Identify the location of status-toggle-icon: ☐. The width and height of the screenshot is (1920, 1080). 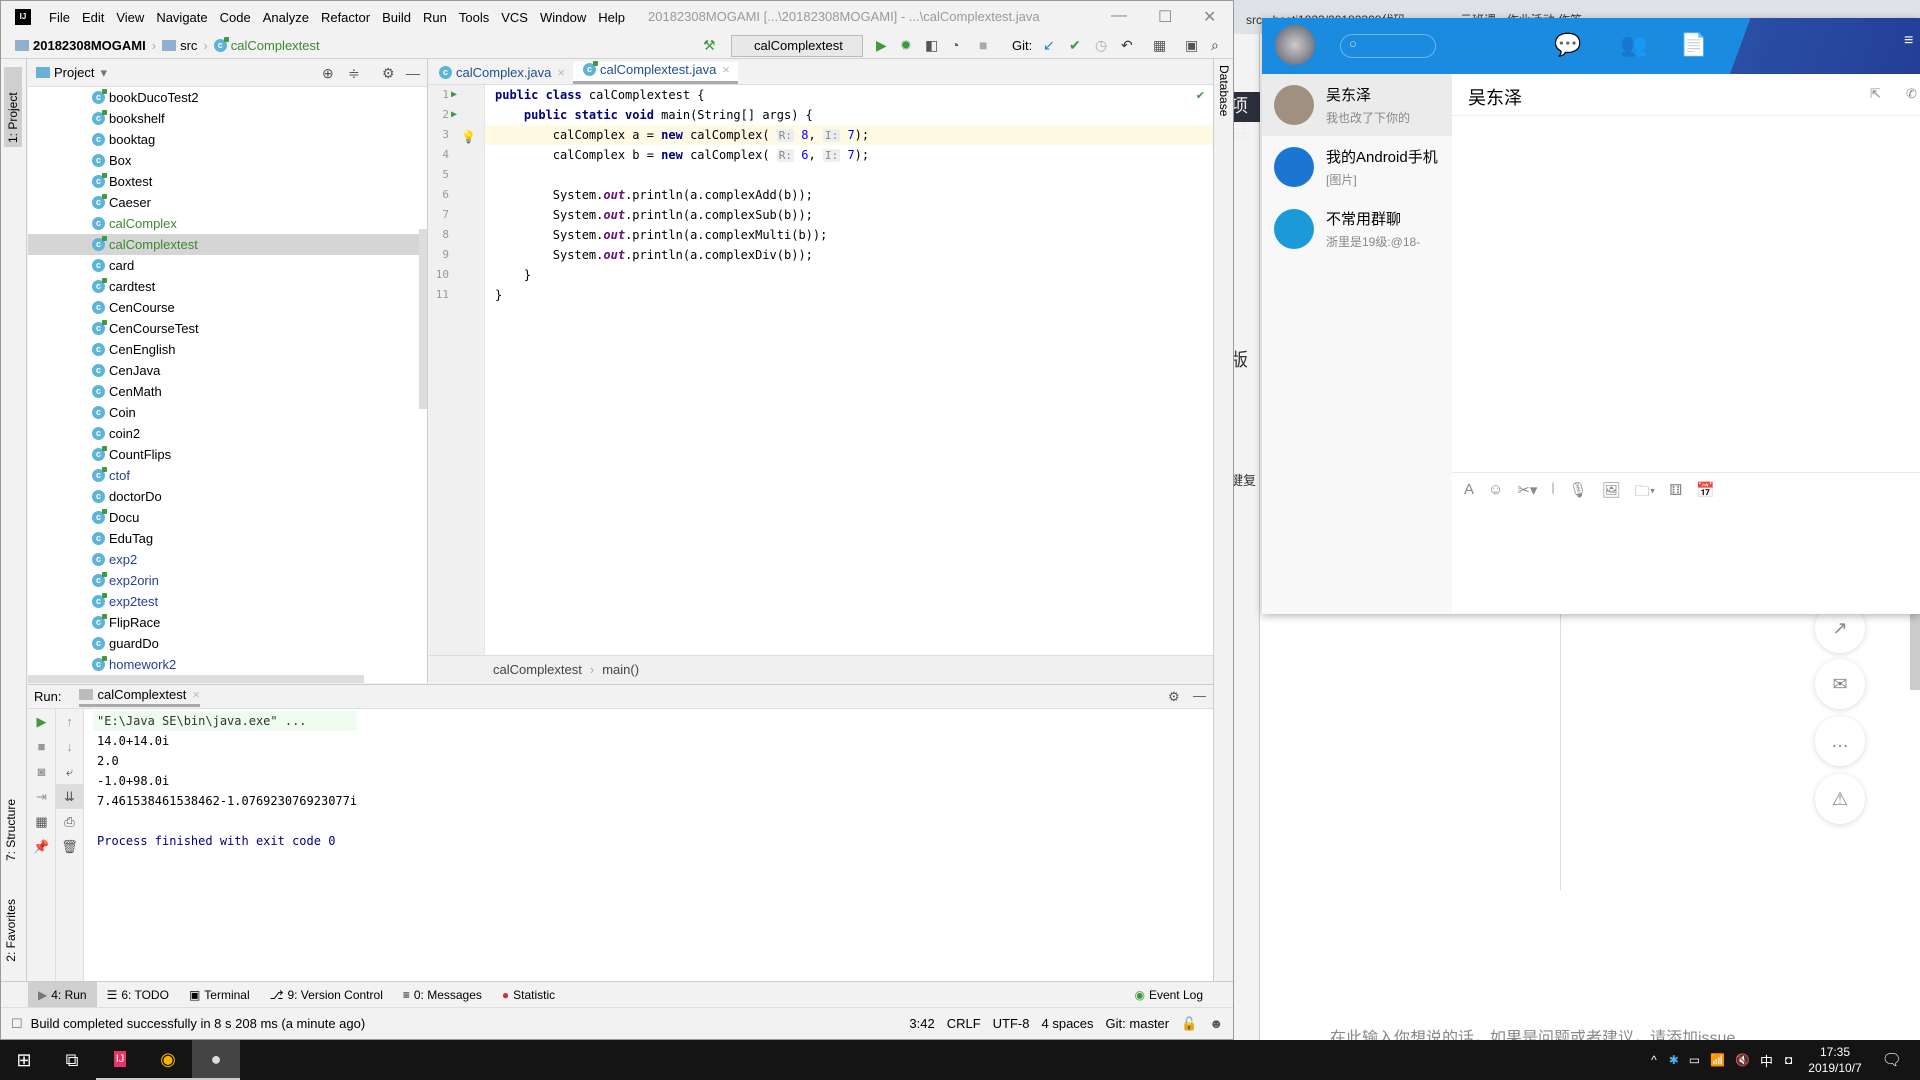
(17, 1024).